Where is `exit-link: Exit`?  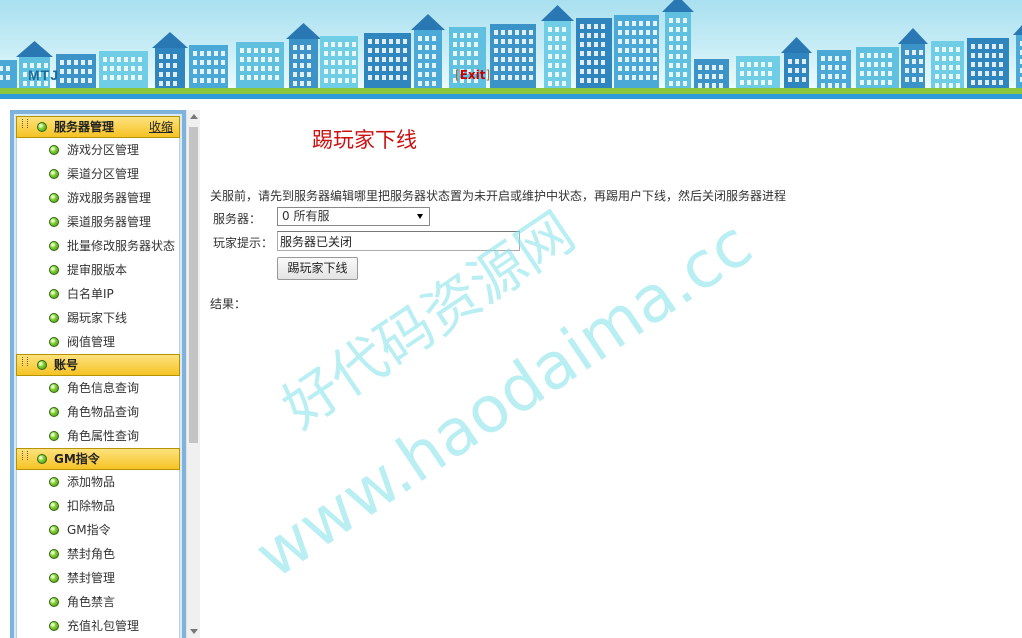
exit-link: Exit is located at coordinates (473, 75).